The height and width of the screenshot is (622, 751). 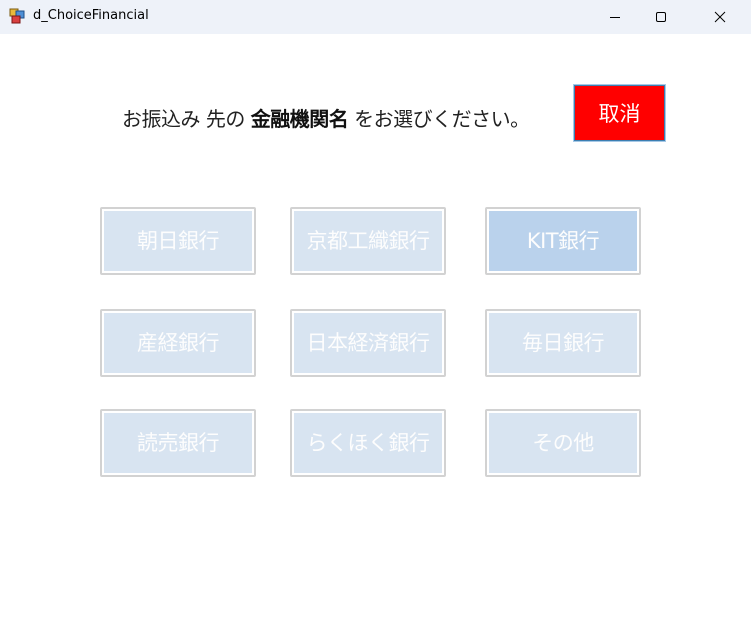 I want to click on bank-button-label: 日本経済銀行, so click(x=368, y=343).